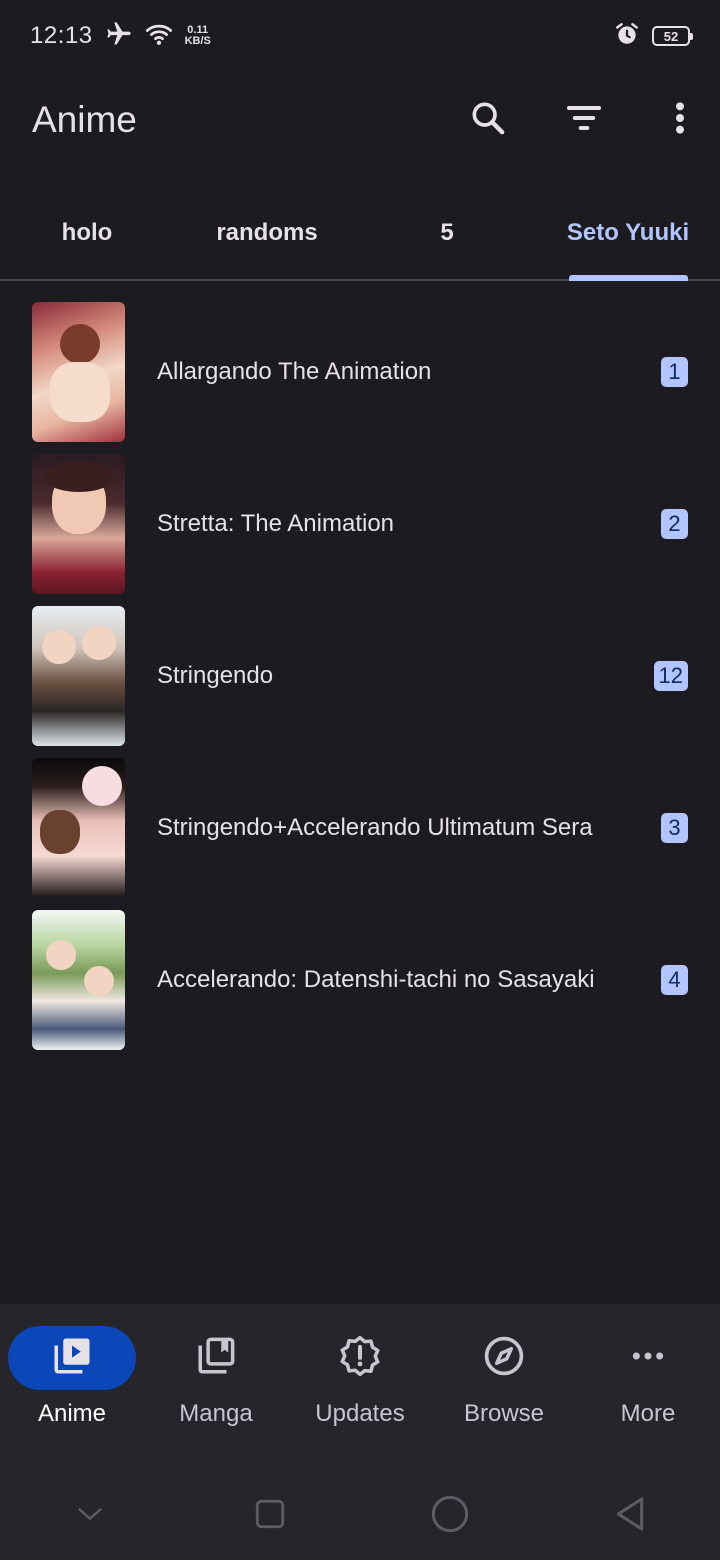  I want to click on square-icon, so click(270, 1516).